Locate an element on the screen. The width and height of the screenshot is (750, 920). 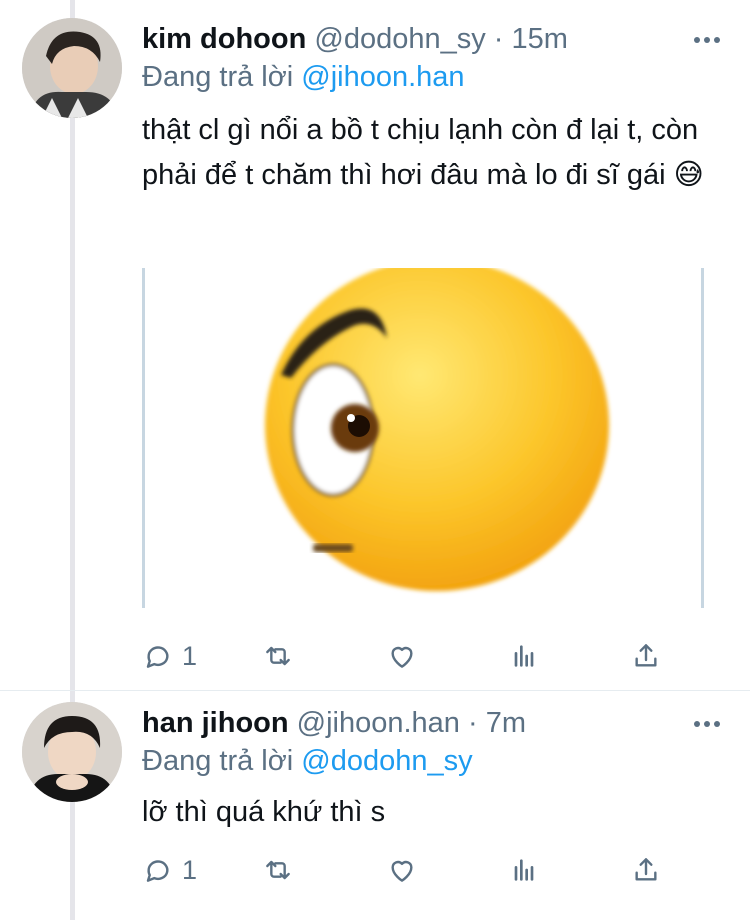
timestamp: 7m is located at coordinates (506, 723).